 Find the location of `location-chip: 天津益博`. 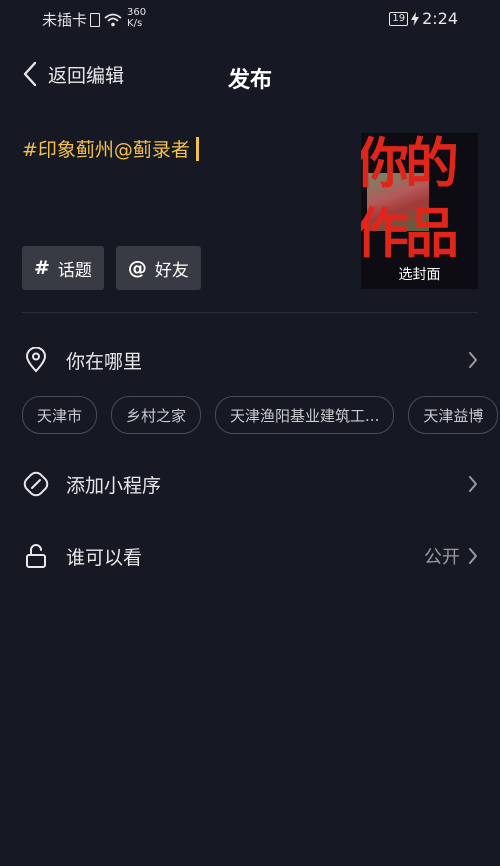

location-chip: 天津益博 is located at coordinates (453, 415).